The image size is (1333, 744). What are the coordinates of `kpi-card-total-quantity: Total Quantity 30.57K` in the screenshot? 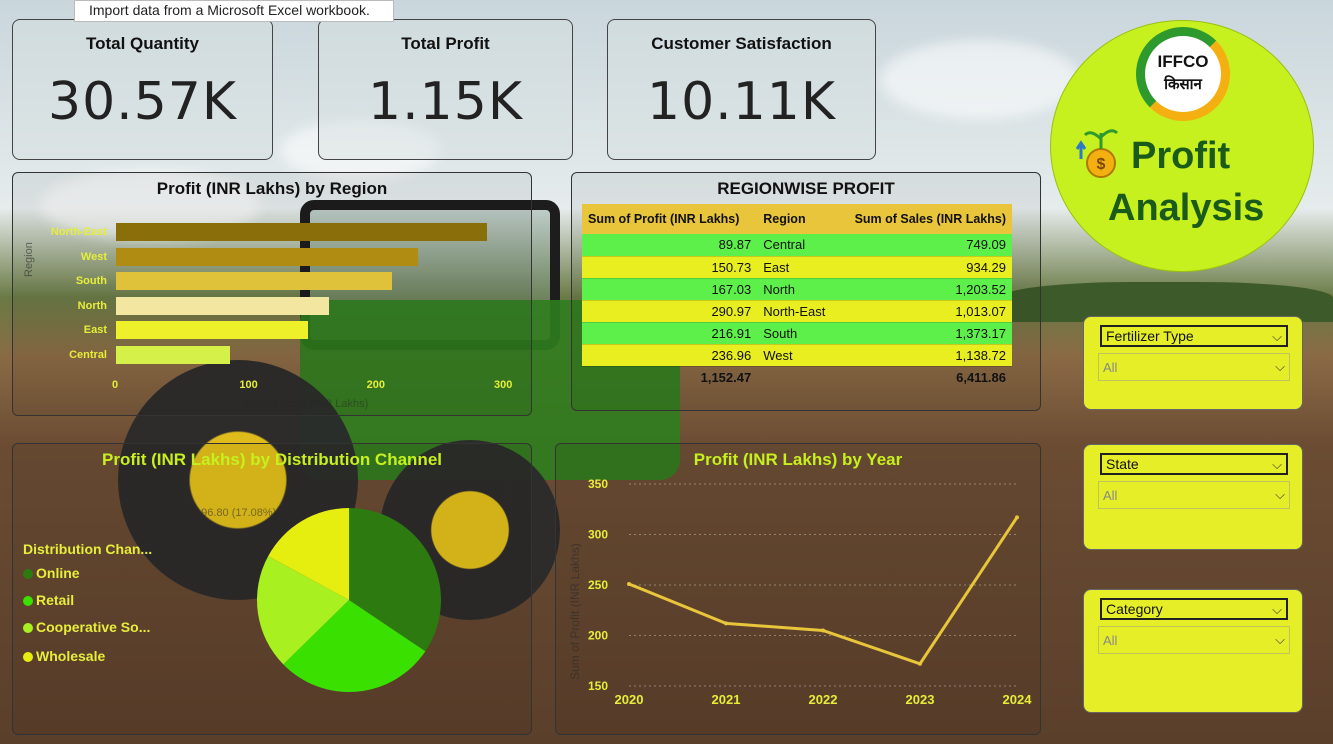 It's located at (142, 89).